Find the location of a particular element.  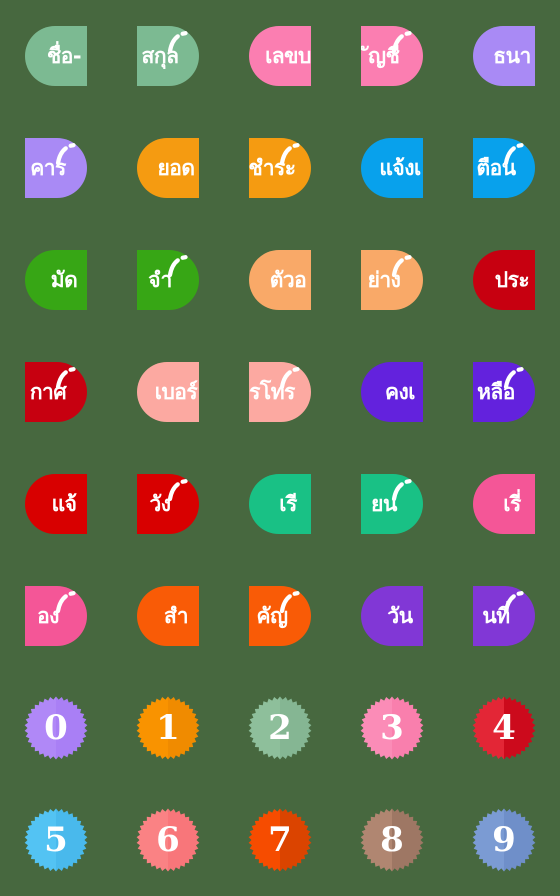

tile-text-clip: คัญ is located at coordinates (280, 616).